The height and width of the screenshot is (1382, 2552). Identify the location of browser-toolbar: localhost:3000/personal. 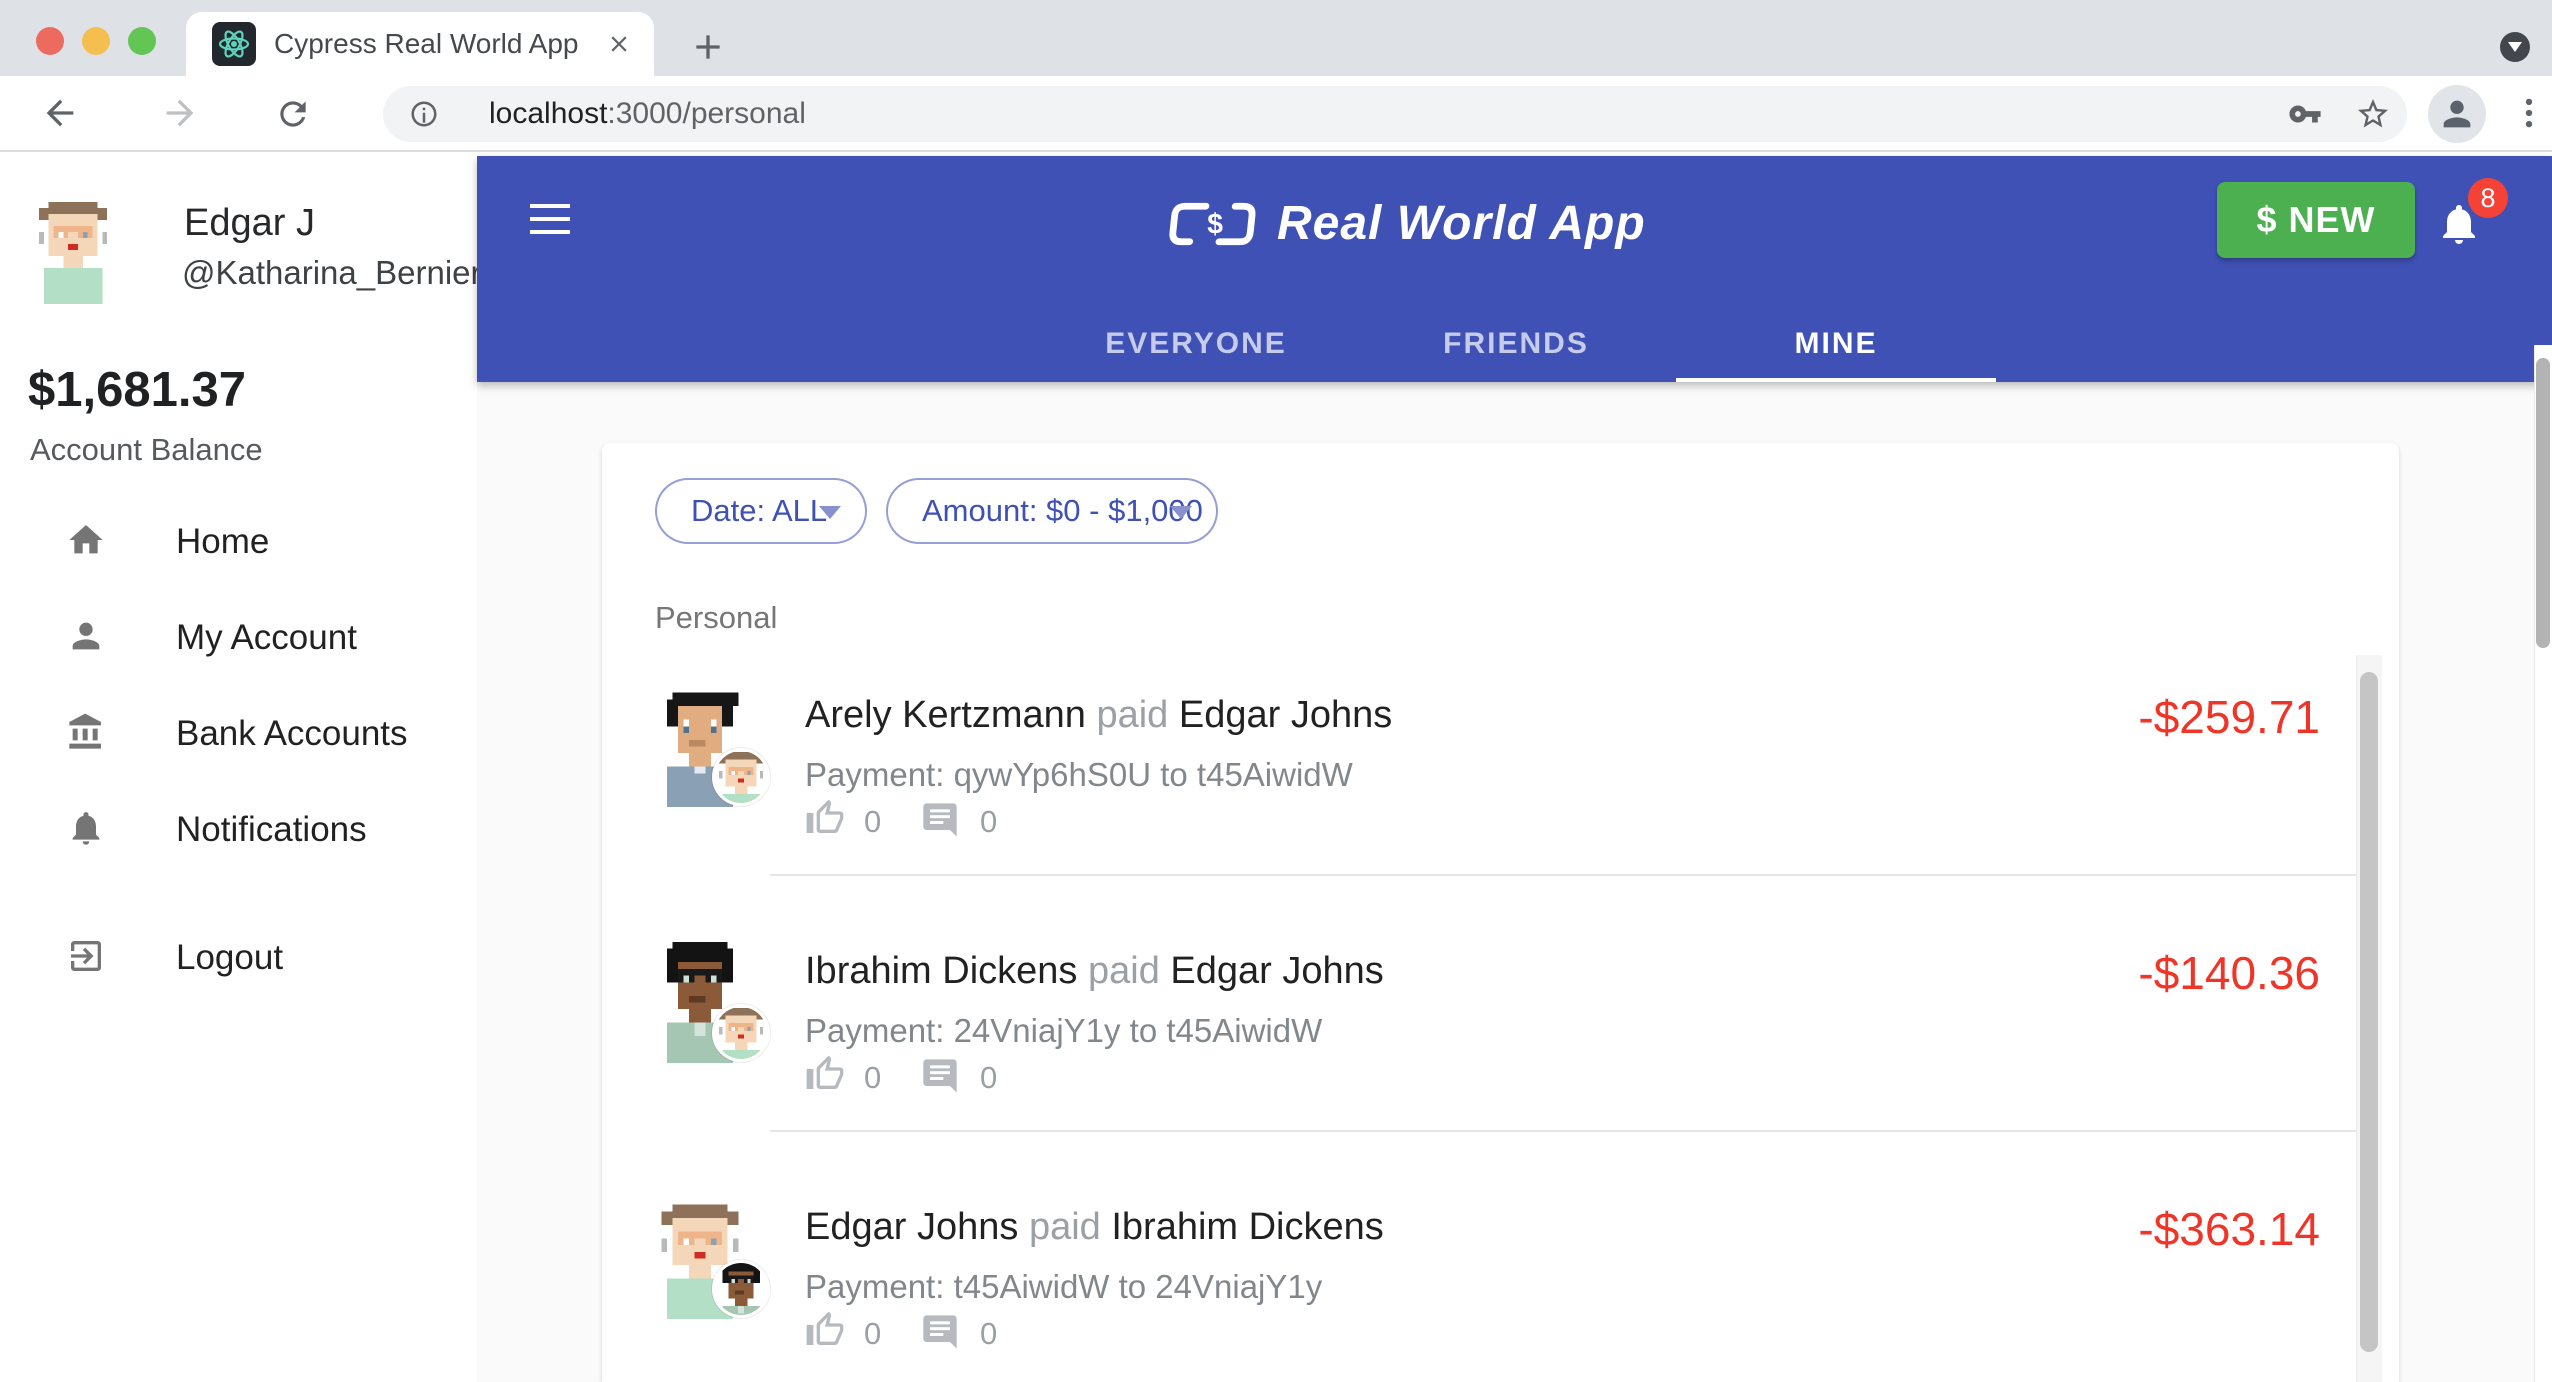
(1276, 114).